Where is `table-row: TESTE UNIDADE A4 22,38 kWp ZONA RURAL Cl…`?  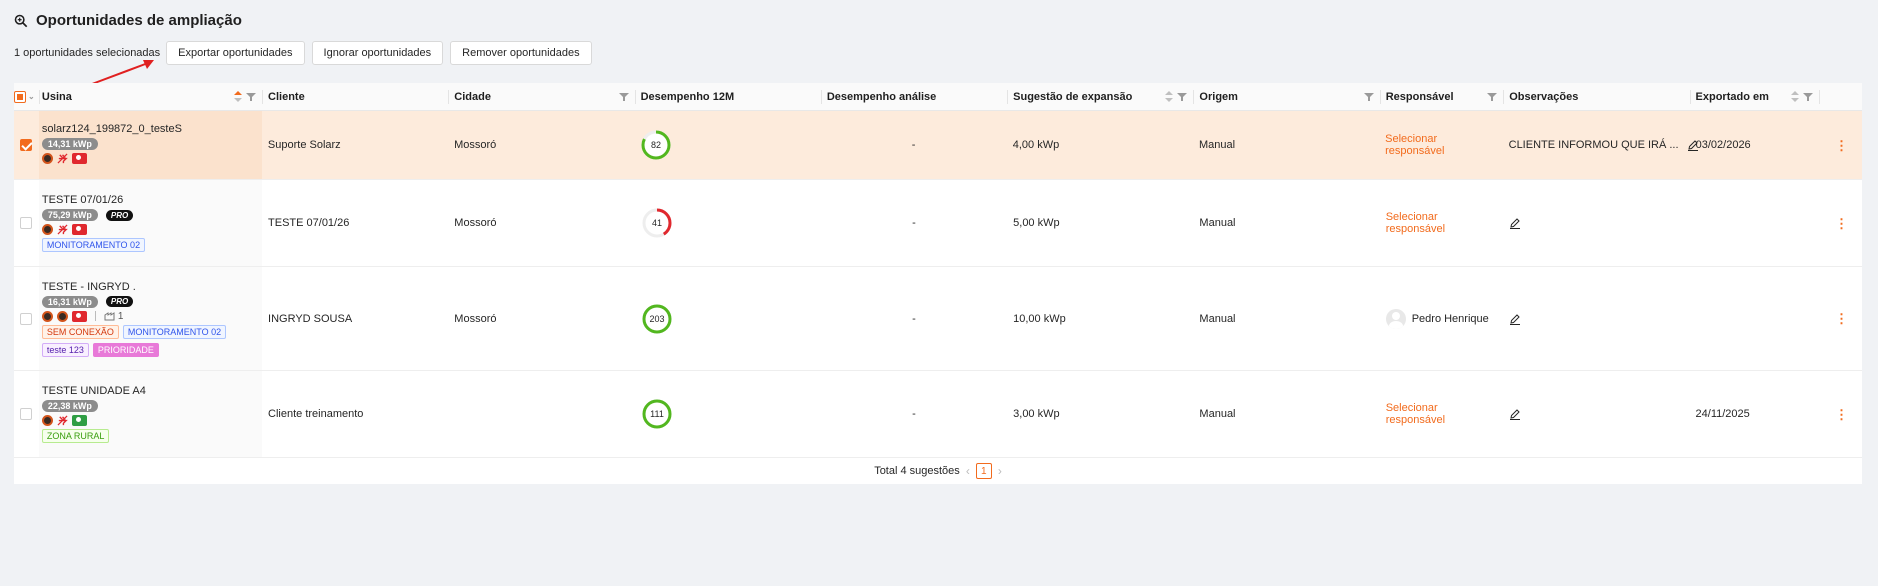 table-row: TESTE UNIDADE A4 22,38 kWp ZONA RURAL Cl… is located at coordinates (938, 414).